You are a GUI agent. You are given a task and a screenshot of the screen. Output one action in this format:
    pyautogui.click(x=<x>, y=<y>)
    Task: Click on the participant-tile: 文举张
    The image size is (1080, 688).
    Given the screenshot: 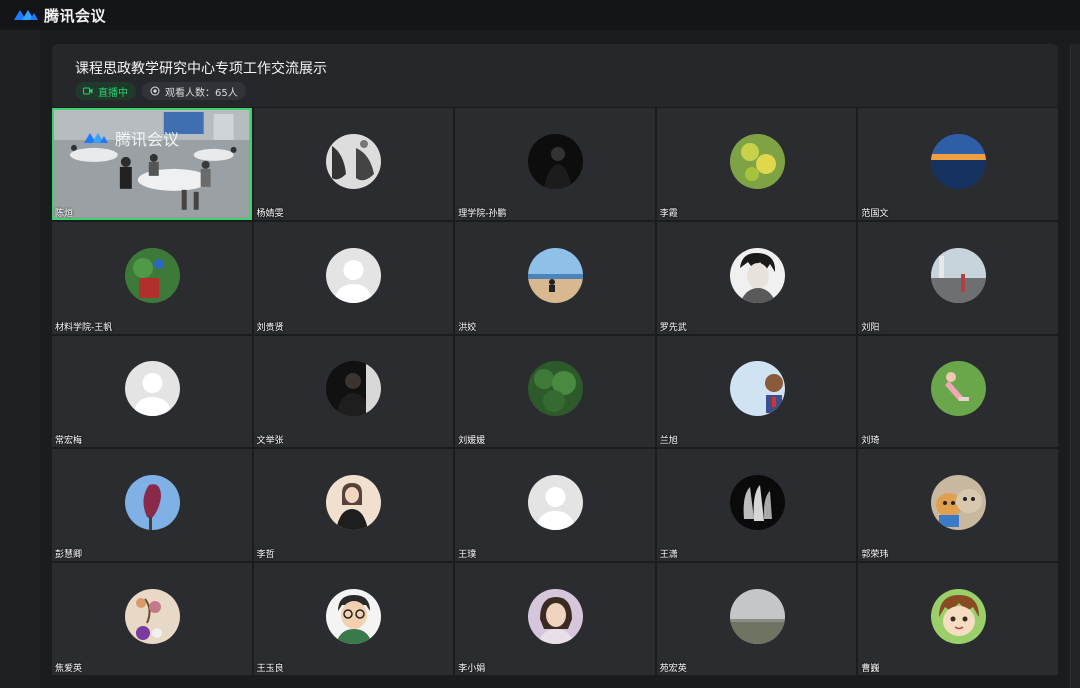 What is the action you would take?
    pyautogui.click(x=353, y=391)
    